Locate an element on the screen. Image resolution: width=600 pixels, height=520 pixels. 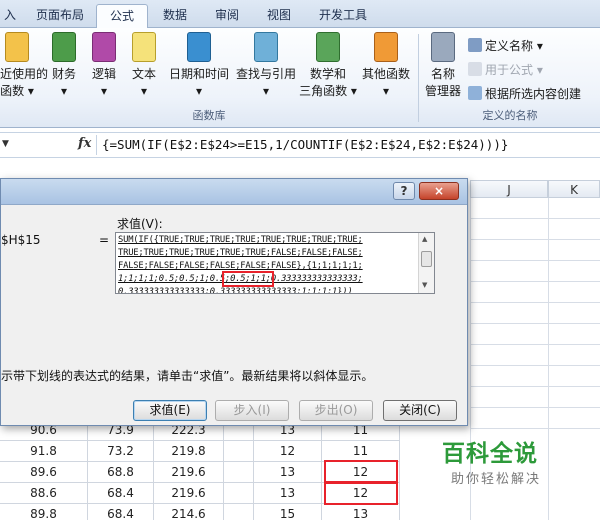
cell: 214.6 is located at coordinates (189, 512).